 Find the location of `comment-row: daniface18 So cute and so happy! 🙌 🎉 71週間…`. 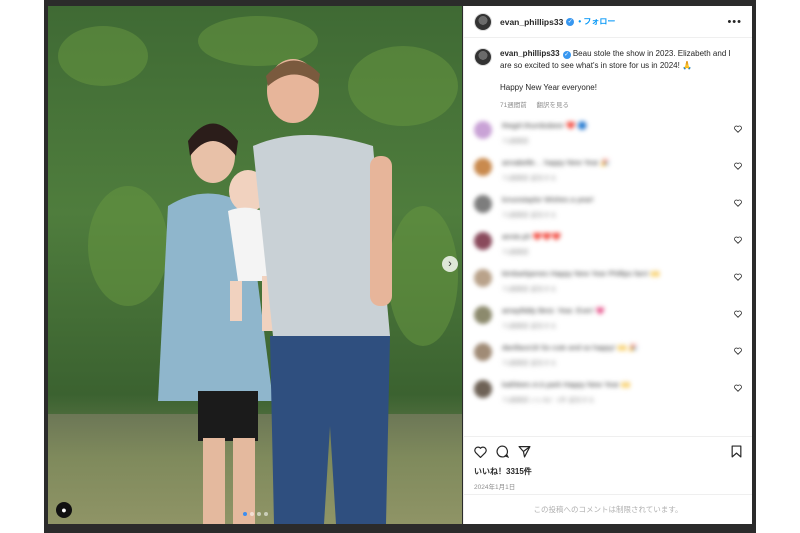

comment-row: daniface18 So cute and so happy! 🙌 🎉 71週間… is located at coordinates (608, 361).